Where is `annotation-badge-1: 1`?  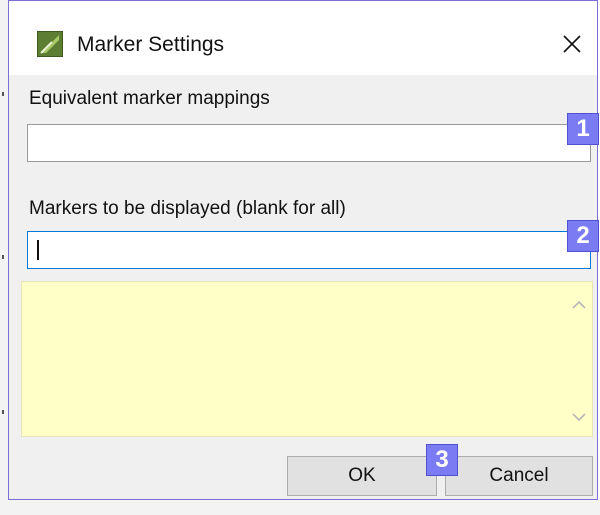
annotation-badge-1: 1 is located at coordinates (583, 129).